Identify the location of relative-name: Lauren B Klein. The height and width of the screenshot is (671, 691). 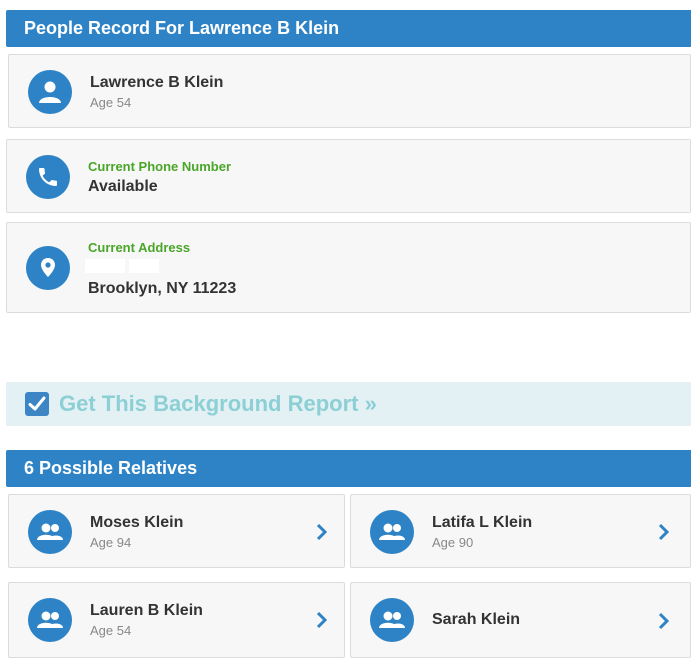
(146, 610).